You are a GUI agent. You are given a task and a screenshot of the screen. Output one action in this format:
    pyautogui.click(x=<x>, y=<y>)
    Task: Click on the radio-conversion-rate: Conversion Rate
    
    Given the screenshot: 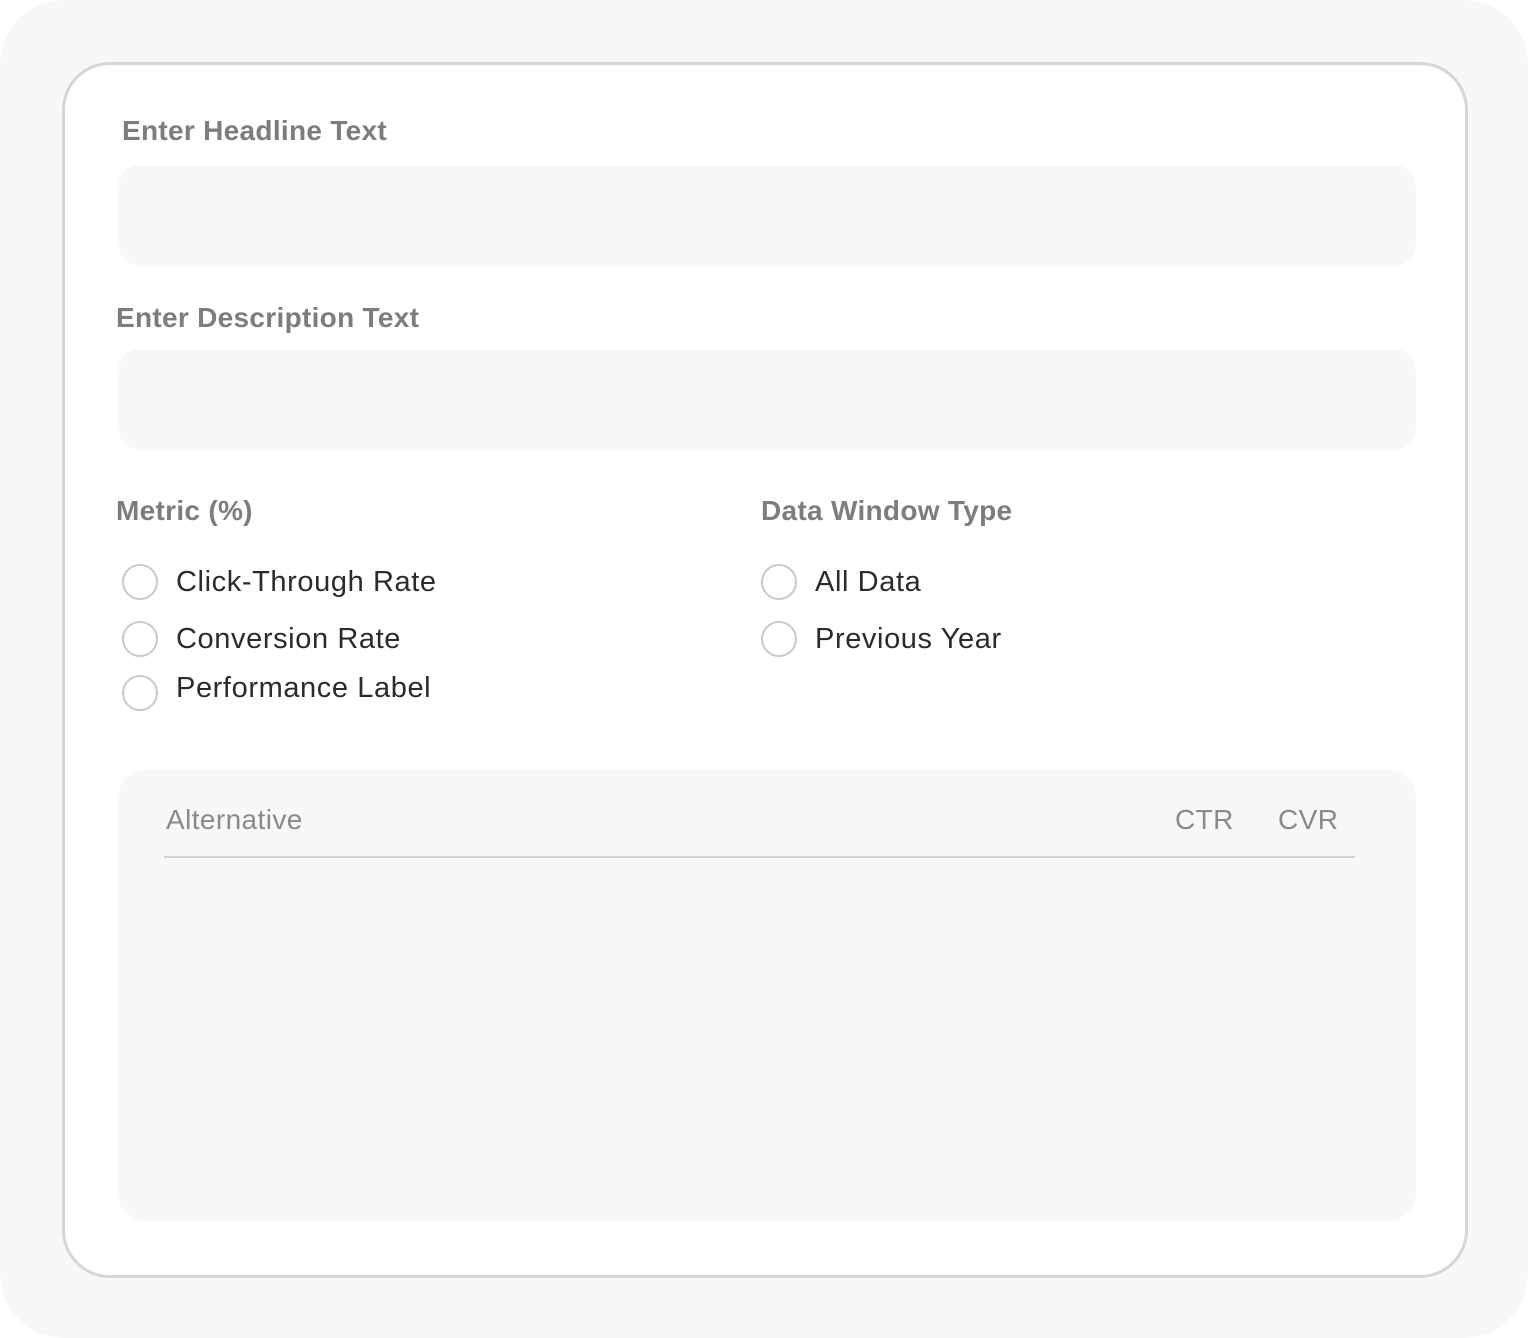 What is the action you would take?
    pyautogui.click(x=261, y=639)
    